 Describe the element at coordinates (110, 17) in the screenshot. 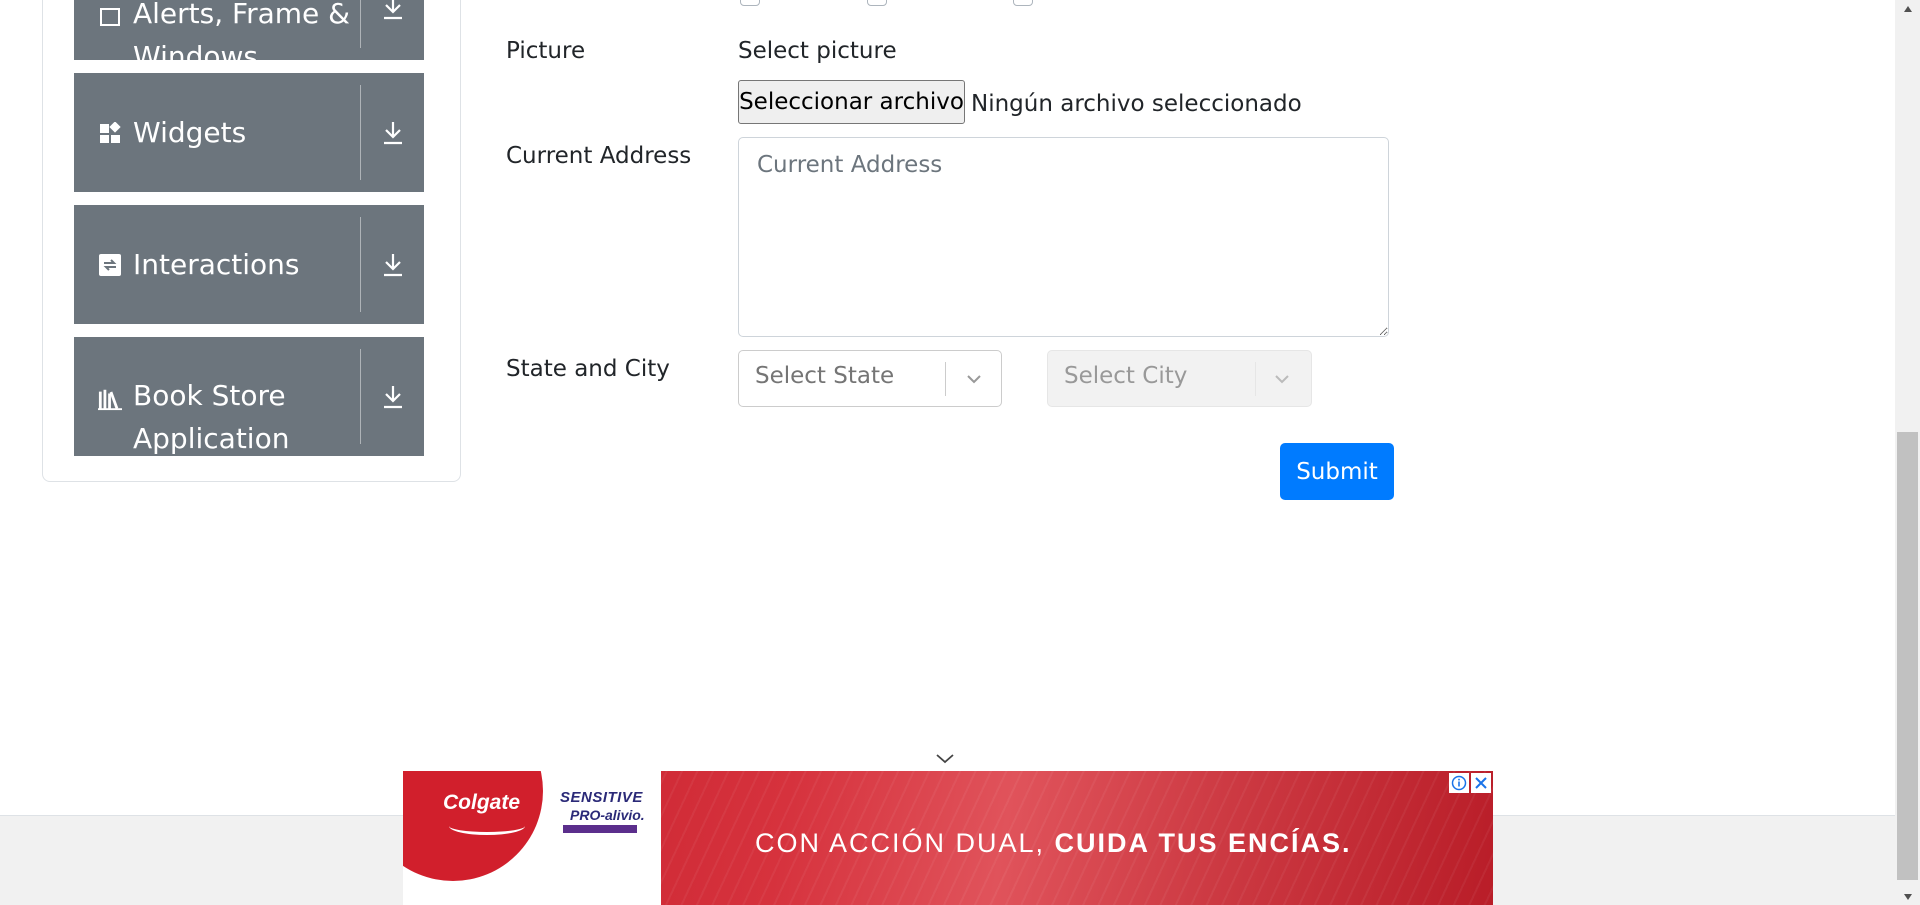

I see `window-icon` at that location.